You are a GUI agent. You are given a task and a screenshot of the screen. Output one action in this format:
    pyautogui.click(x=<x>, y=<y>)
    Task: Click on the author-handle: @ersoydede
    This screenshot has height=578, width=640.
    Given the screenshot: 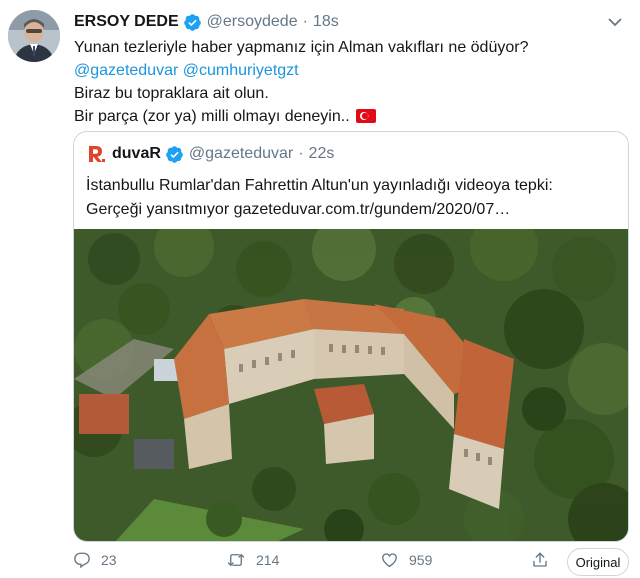 What is the action you would take?
    pyautogui.click(x=252, y=22)
    